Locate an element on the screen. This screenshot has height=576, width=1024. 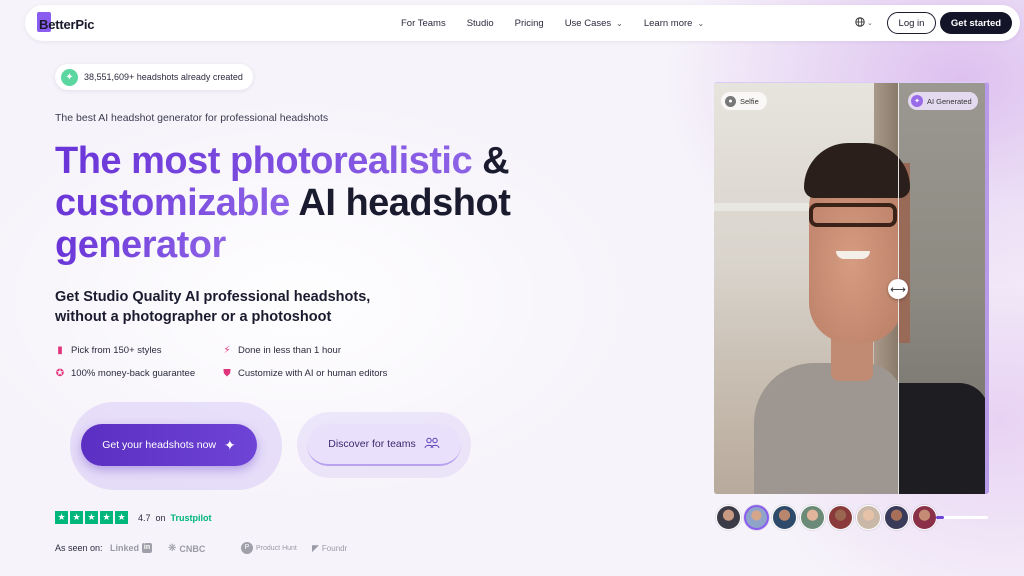
logo-text: BetterPic is located at coordinates (67, 24).